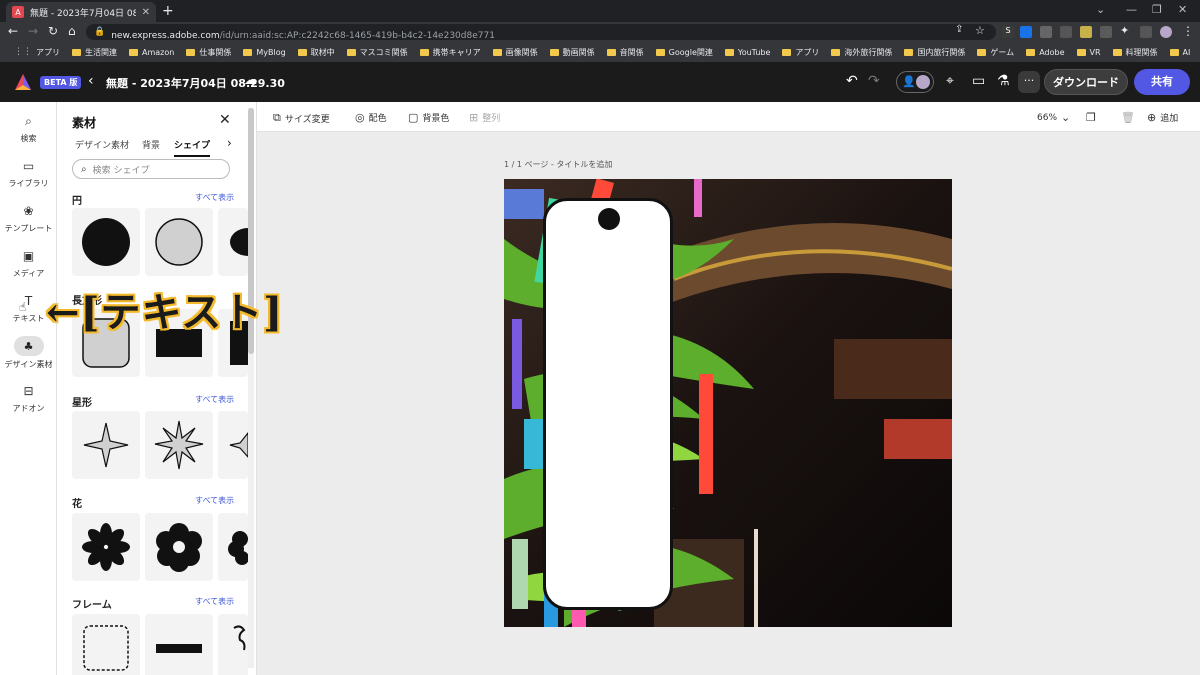  I want to click on bookmark-folder: マスコミ関係, so click(377, 52).